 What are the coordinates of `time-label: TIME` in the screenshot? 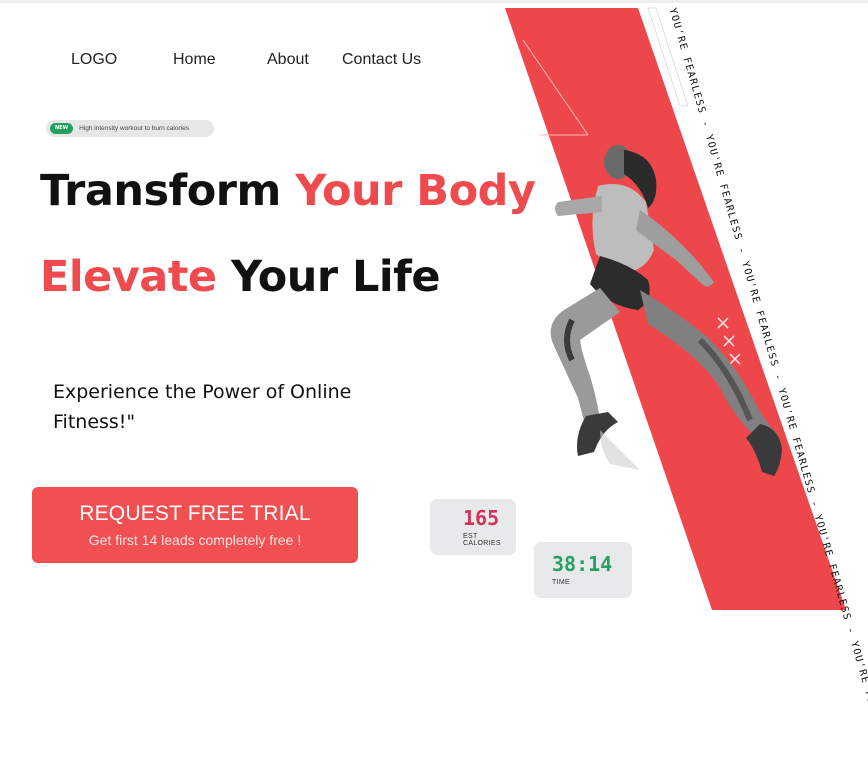 It's located at (561, 582).